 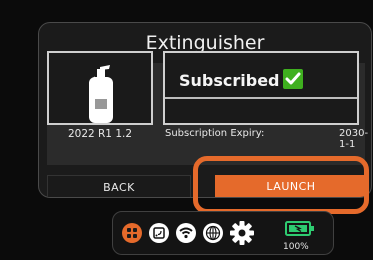 What do you see at coordinates (293, 79) in the screenshot?
I see `check-icon` at bounding box center [293, 79].